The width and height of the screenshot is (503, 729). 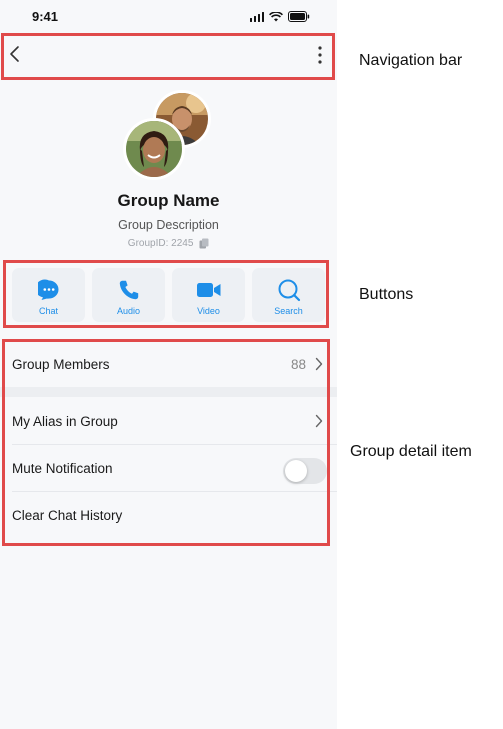 I want to click on group-description: Group Description, so click(x=168, y=225).